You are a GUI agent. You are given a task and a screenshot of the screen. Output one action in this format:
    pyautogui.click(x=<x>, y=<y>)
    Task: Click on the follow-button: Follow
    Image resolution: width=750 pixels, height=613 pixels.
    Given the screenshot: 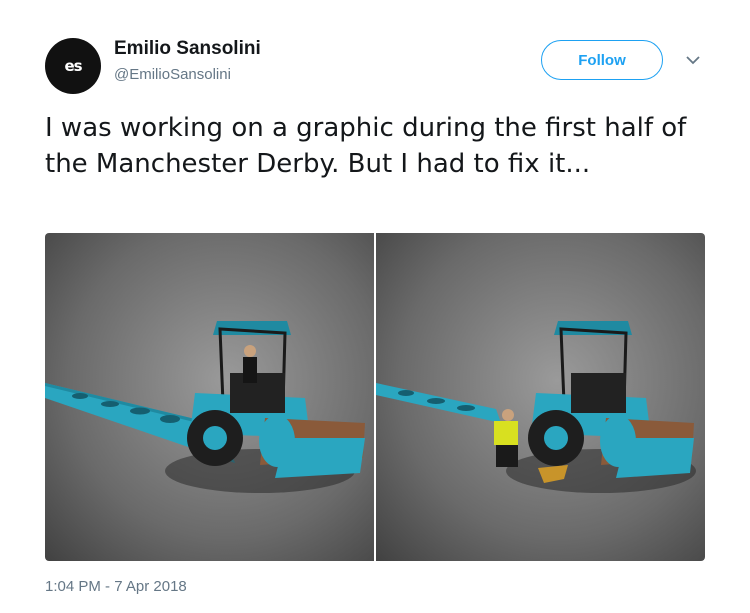 What is the action you would take?
    pyautogui.click(x=602, y=60)
    